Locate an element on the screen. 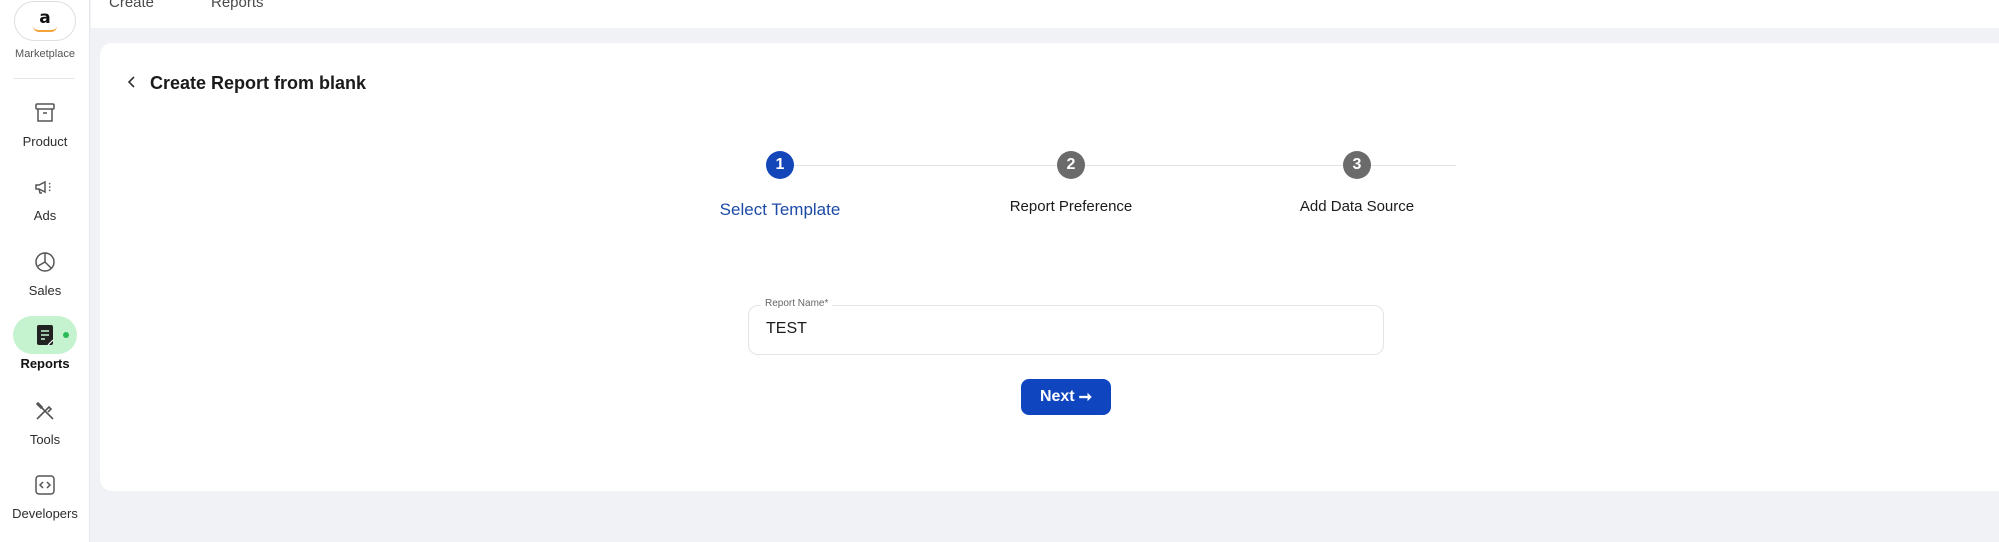 The width and height of the screenshot is (1999, 542). arrow-right-icon: ➞ is located at coordinates (1085, 397).